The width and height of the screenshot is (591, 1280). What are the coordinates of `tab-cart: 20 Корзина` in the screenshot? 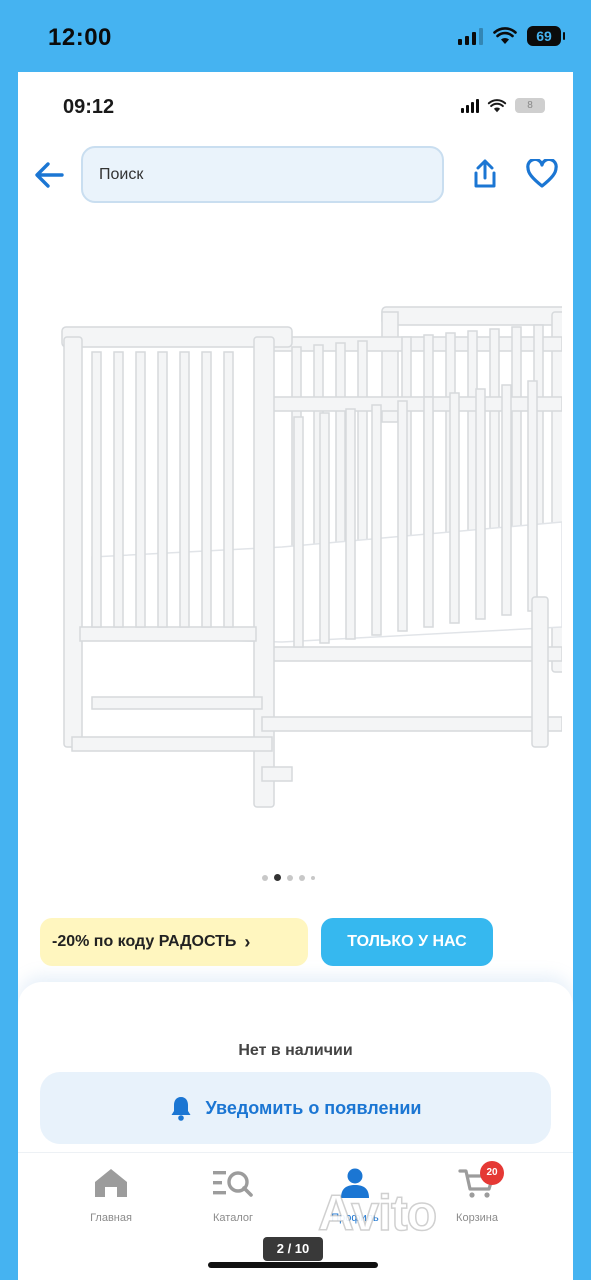 It's located at (477, 1192).